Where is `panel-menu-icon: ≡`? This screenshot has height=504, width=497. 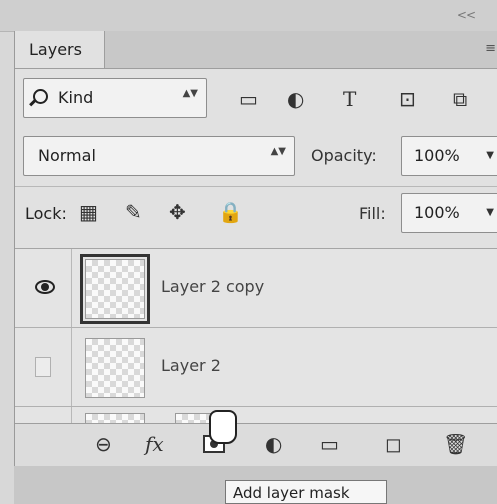
panel-menu-icon: ≡ is located at coordinates (490, 48).